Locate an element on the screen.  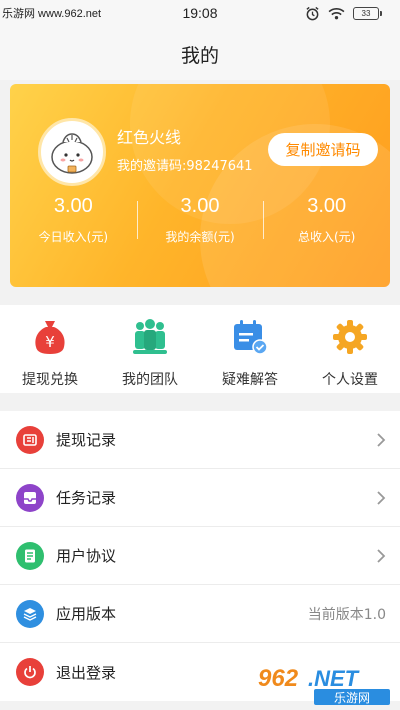
battery-level: 33 is located at coordinates (366, 13).